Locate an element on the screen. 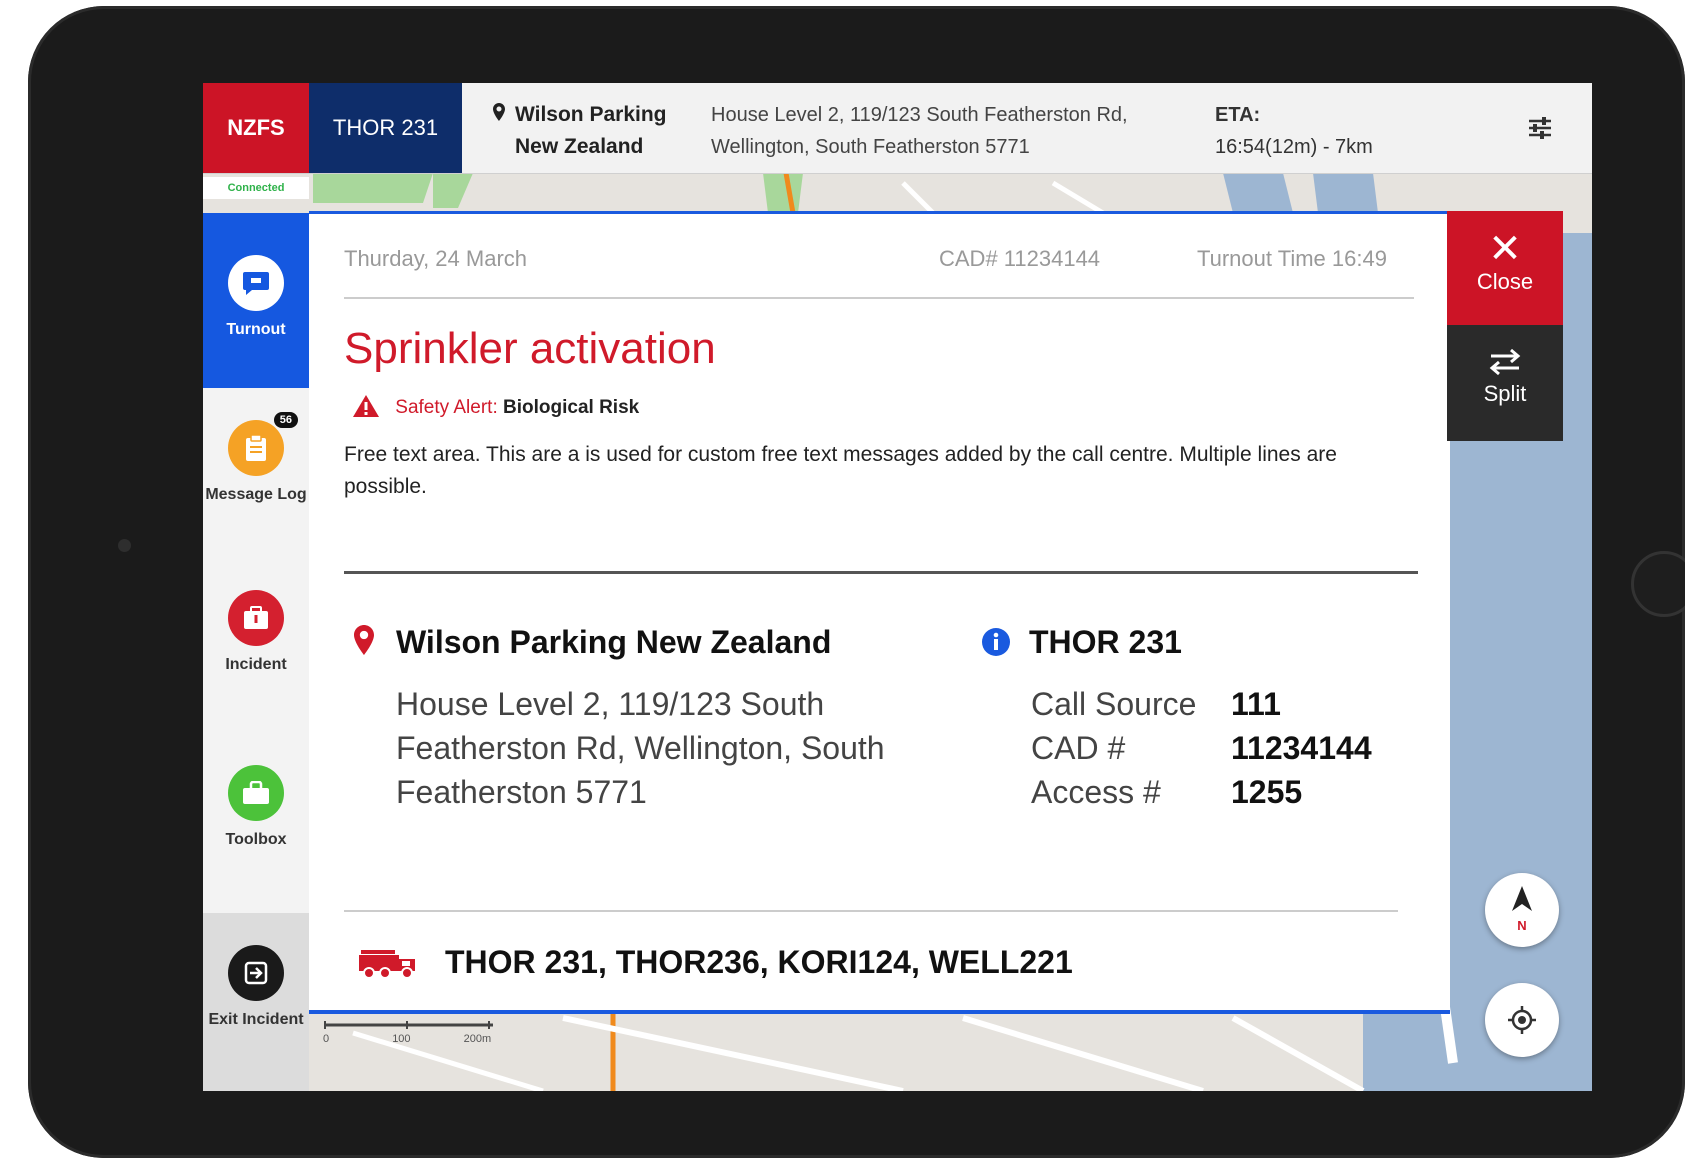  close-icon: ✕ is located at coordinates (1505, 249).